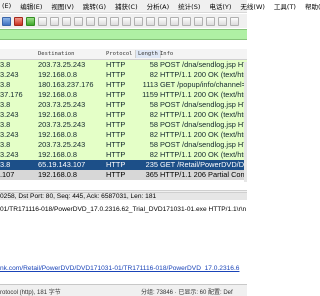 The width and height of the screenshot is (320, 296). I want to click on last-packet-icon, so click(162, 21).